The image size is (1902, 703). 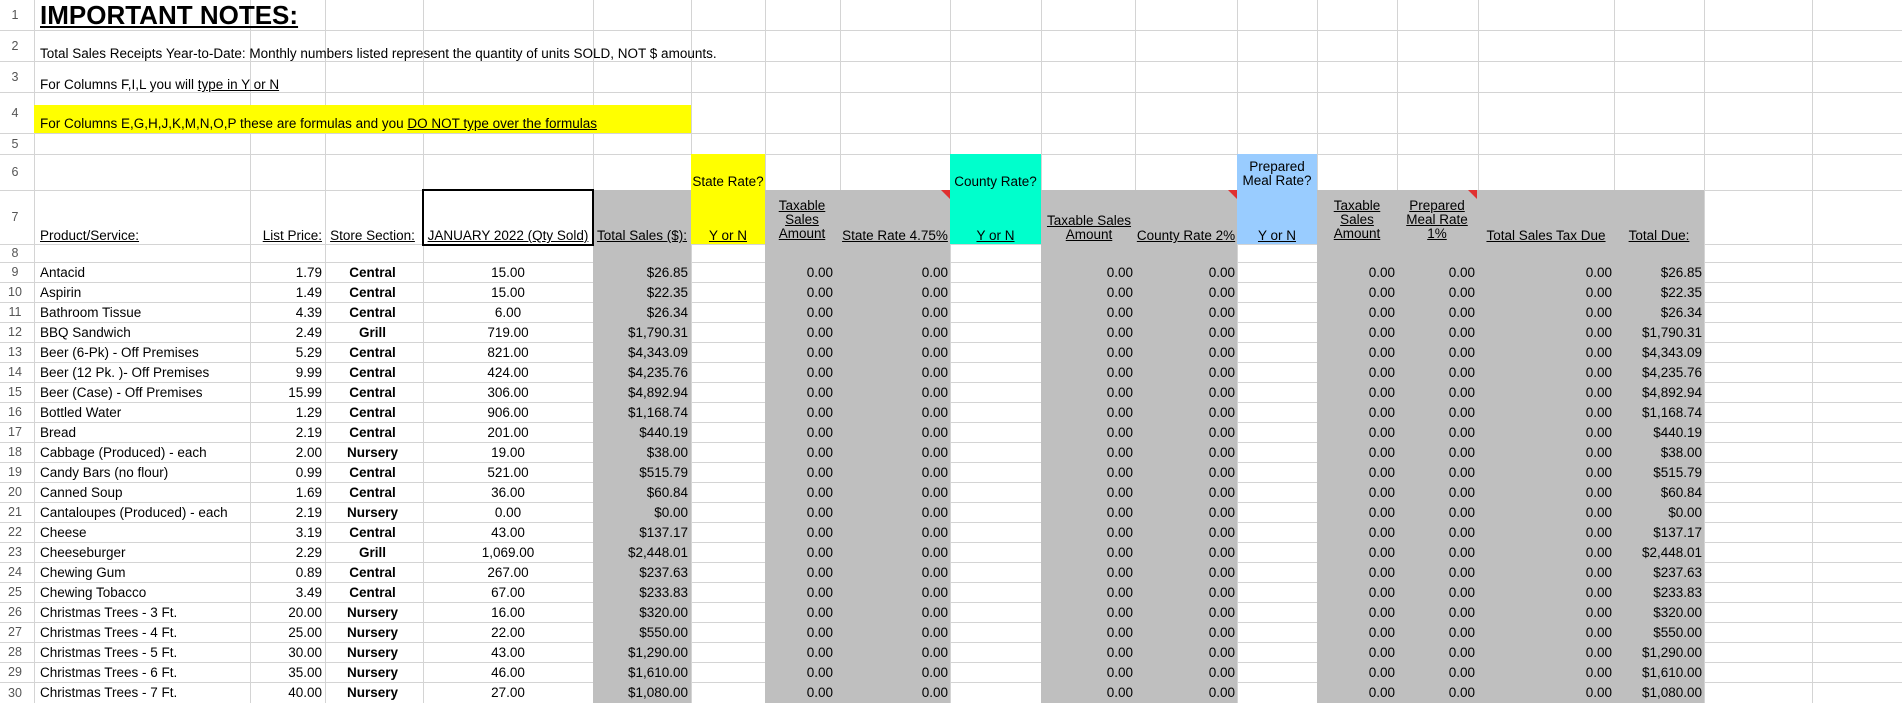 What do you see at coordinates (15, 552) in the screenshot?
I see `row-number: 23` at bounding box center [15, 552].